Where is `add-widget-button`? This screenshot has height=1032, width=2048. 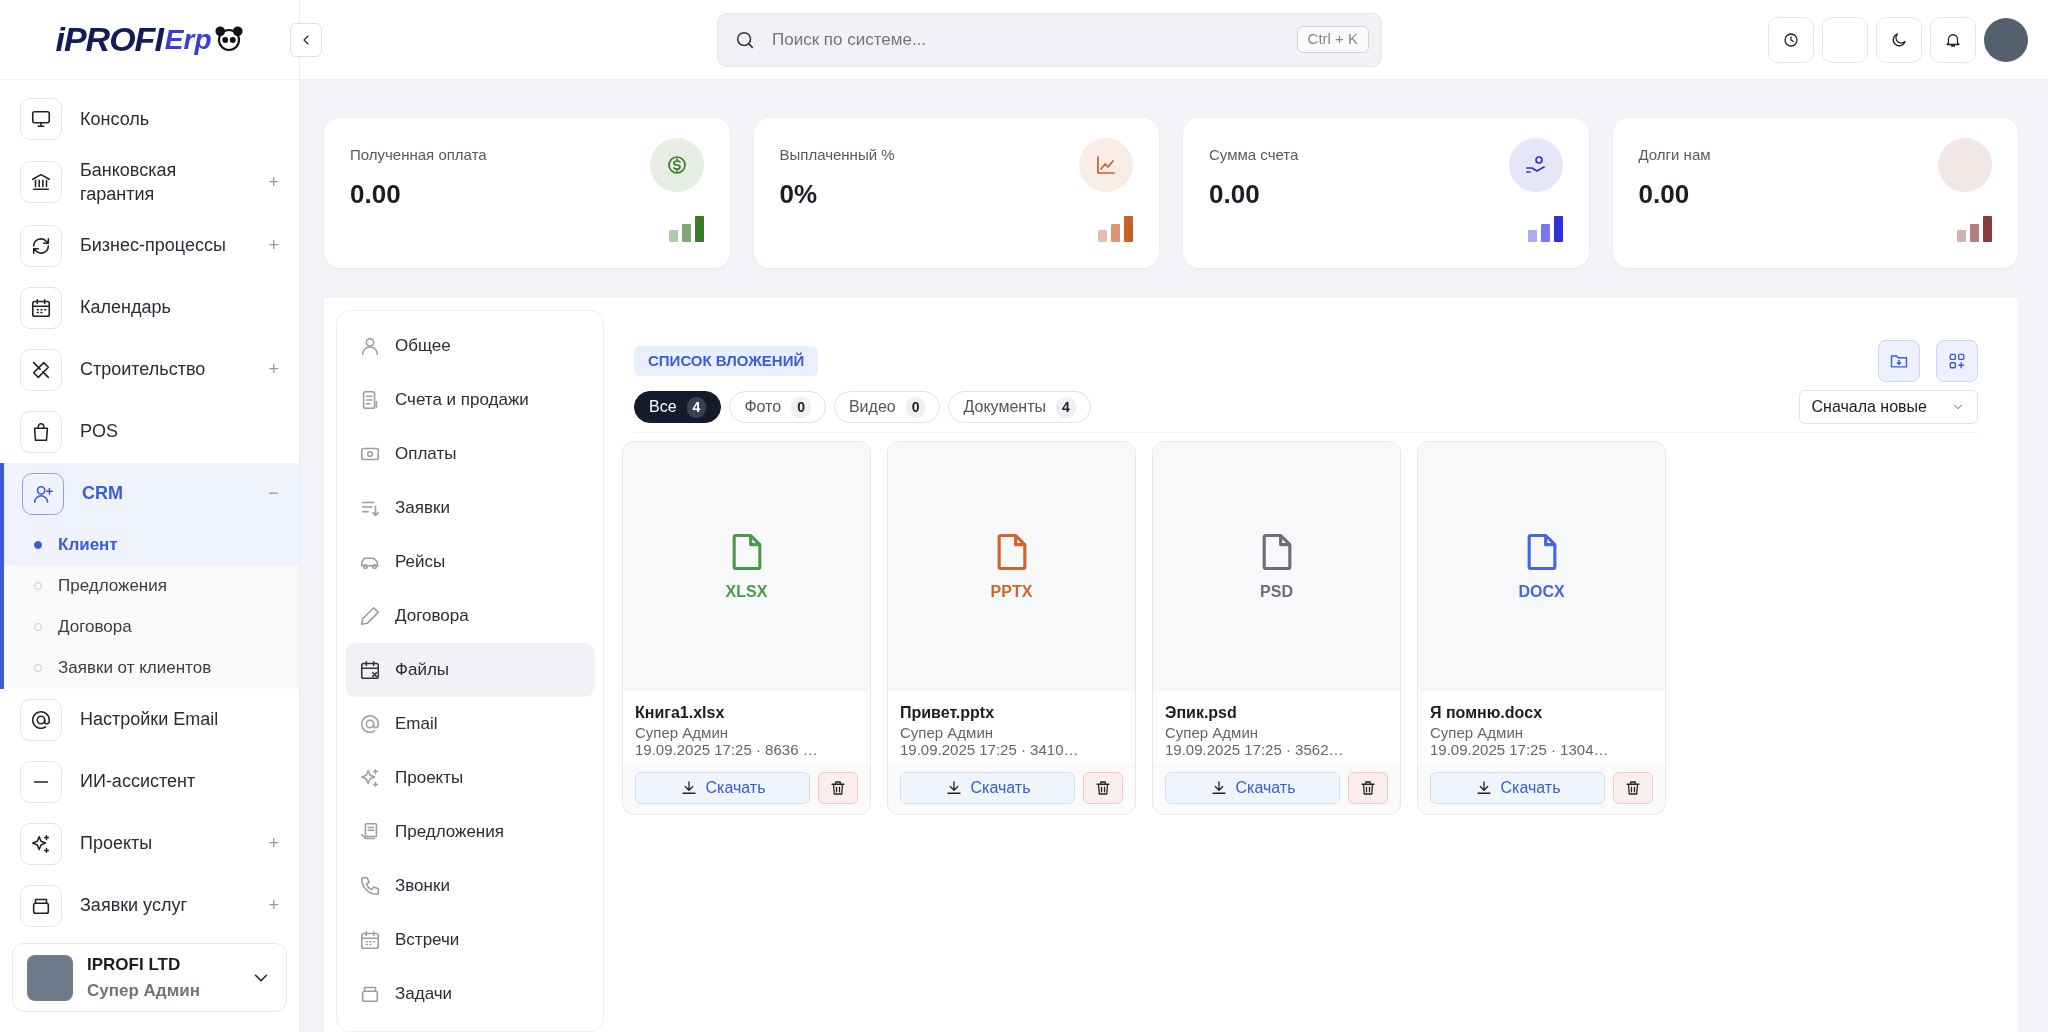 add-widget-button is located at coordinates (1957, 361).